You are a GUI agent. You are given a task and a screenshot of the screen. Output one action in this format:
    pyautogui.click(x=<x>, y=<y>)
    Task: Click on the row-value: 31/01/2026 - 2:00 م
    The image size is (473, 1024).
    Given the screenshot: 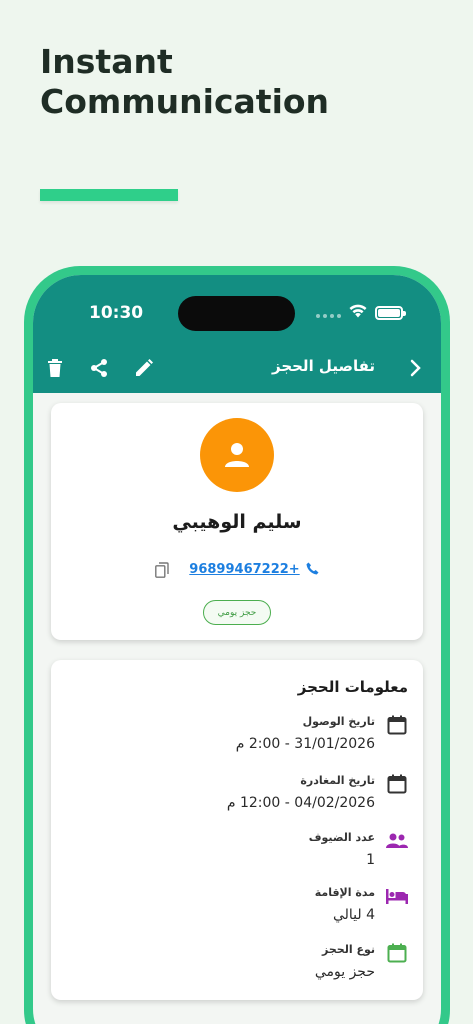 What is the action you would take?
    pyautogui.click(x=305, y=744)
    